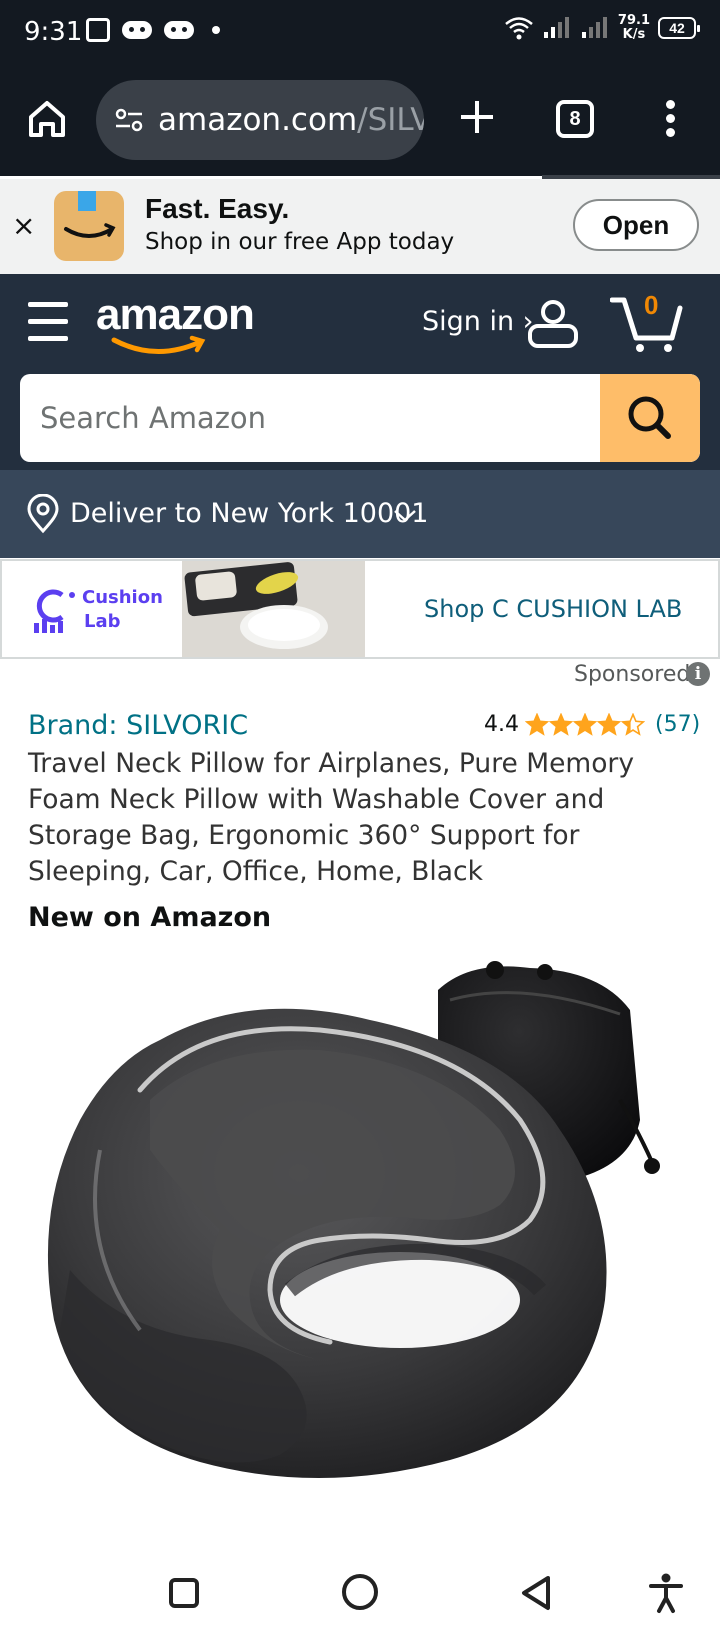 This screenshot has height=1640, width=720. I want to click on tune-icon, so click(129, 120).